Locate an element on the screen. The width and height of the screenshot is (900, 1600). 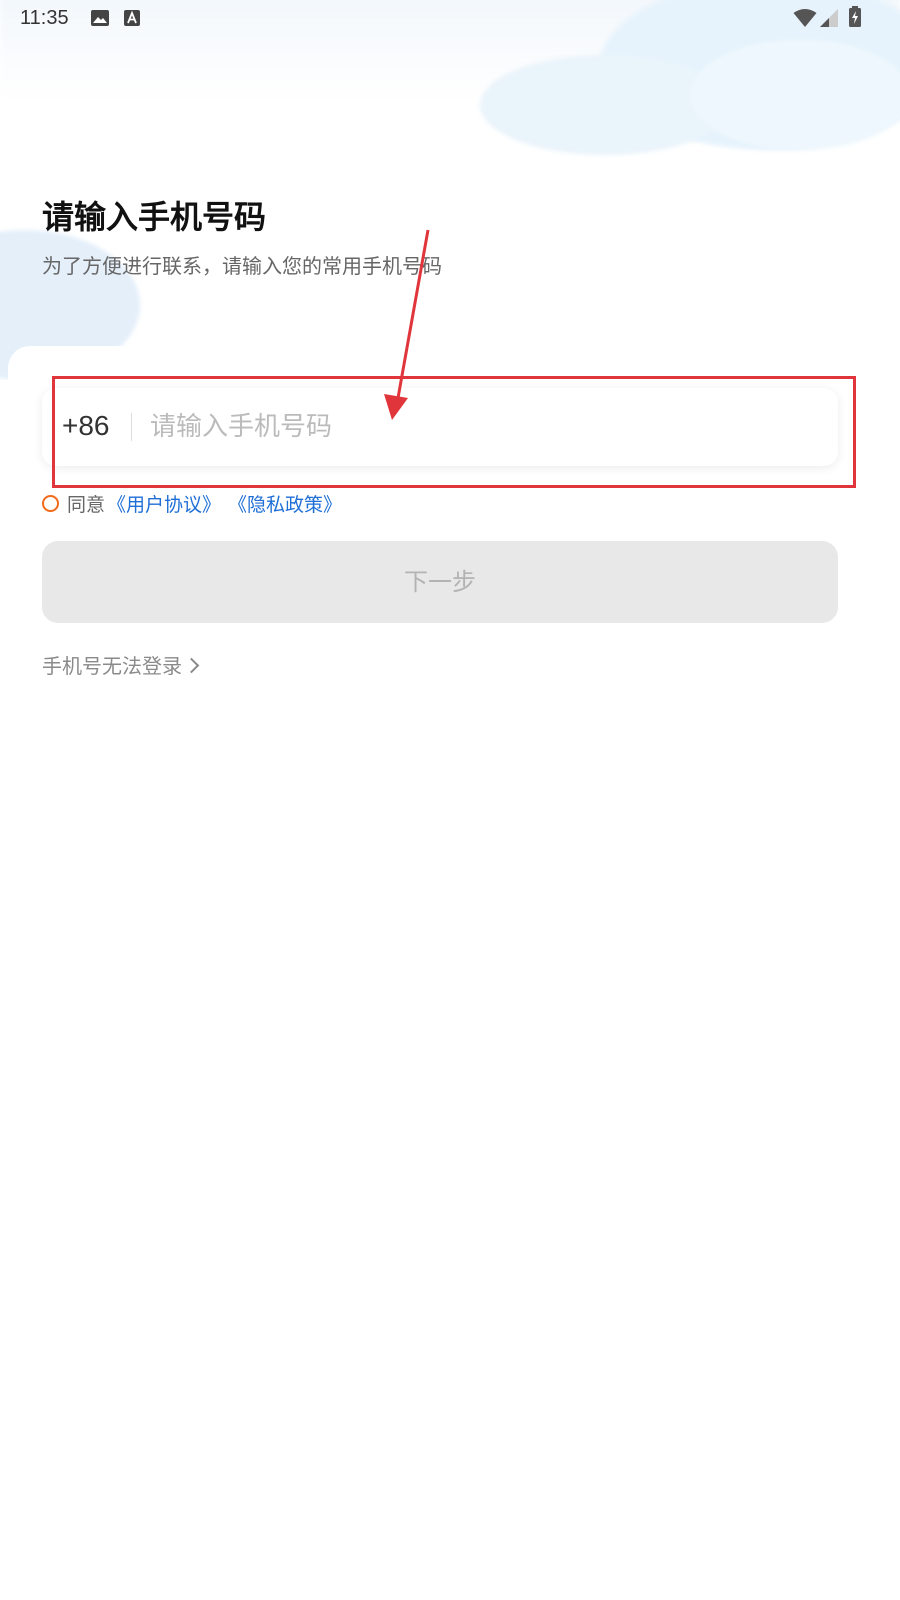
next-step-button: 下一步 is located at coordinates (440, 582).